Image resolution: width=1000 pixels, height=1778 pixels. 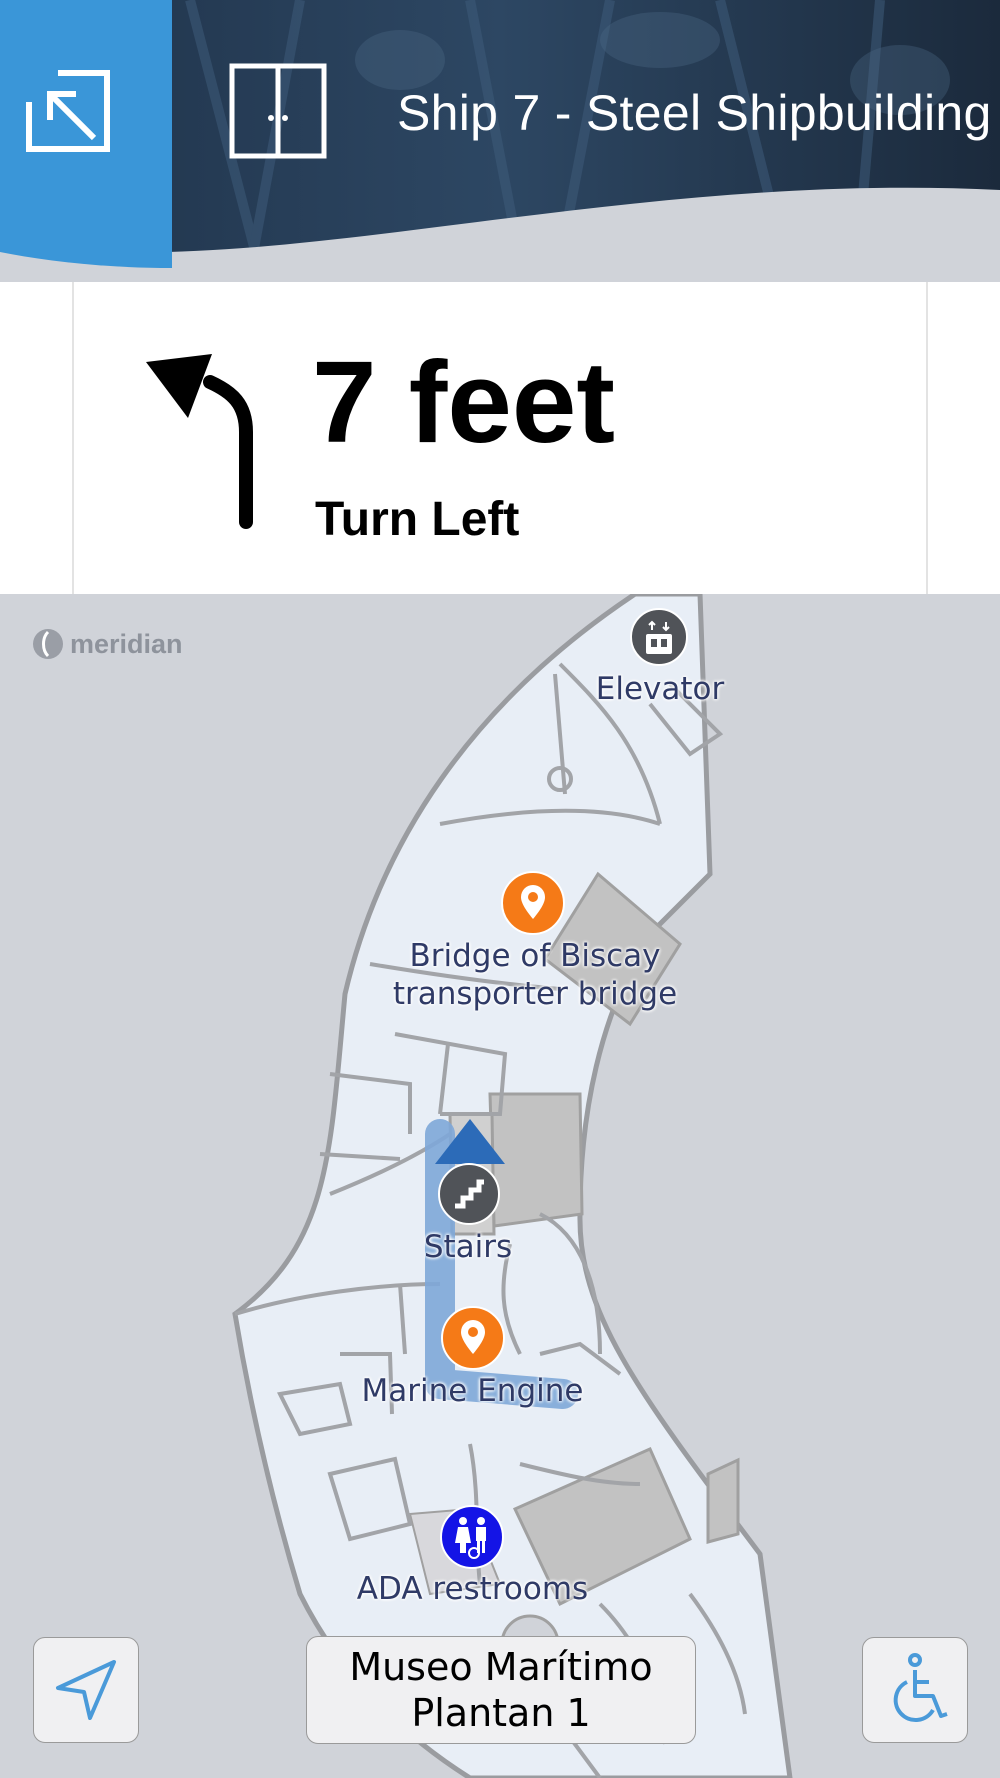 I want to click on poi-label-ada-restrooms: ADA restrooms, so click(x=472, y=1589).